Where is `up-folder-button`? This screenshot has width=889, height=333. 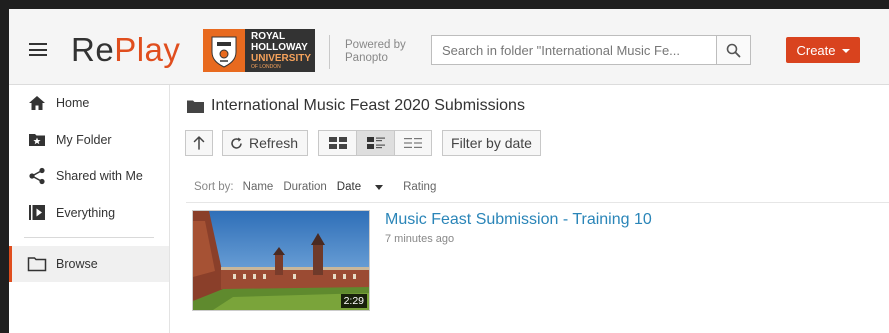
up-folder-button is located at coordinates (199, 143).